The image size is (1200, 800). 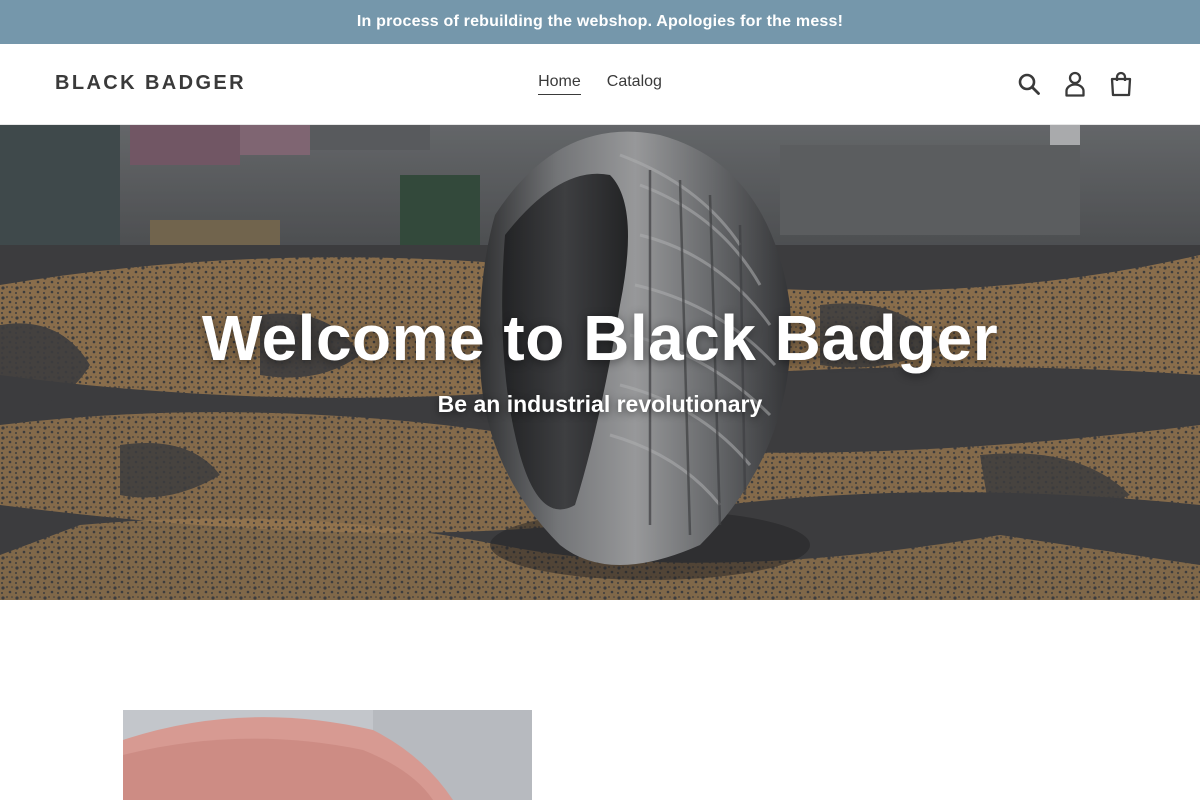 I want to click on cart-icon, so click(x=1121, y=84).